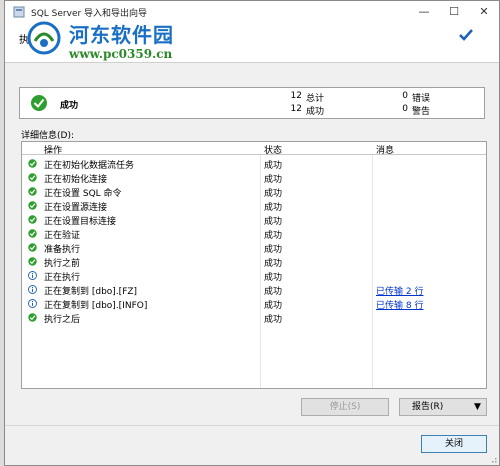  I want to click on row-operation: 正在复制到 [dbo].[INFO], so click(96, 306).